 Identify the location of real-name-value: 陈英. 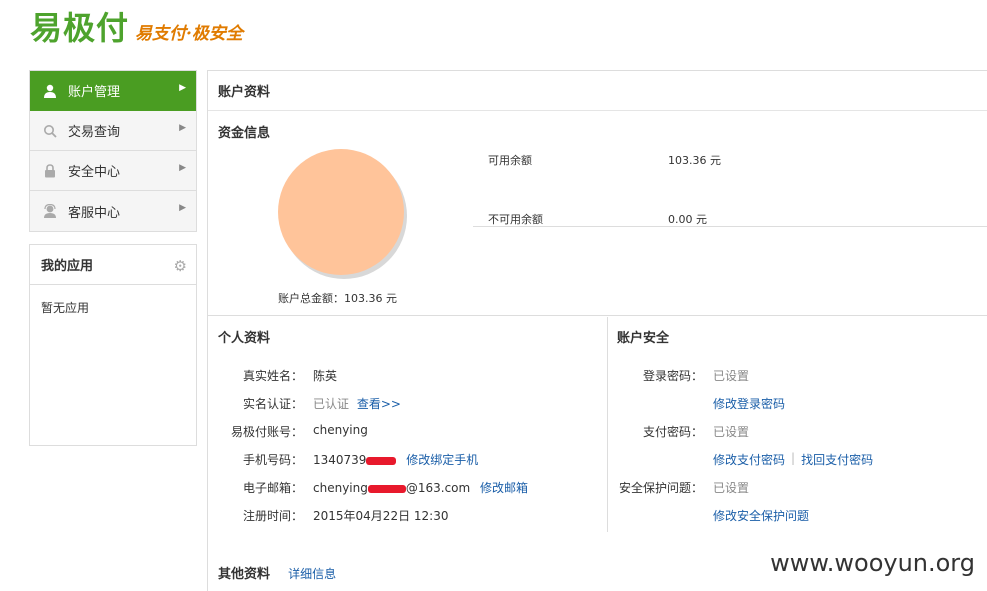
(325, 376).